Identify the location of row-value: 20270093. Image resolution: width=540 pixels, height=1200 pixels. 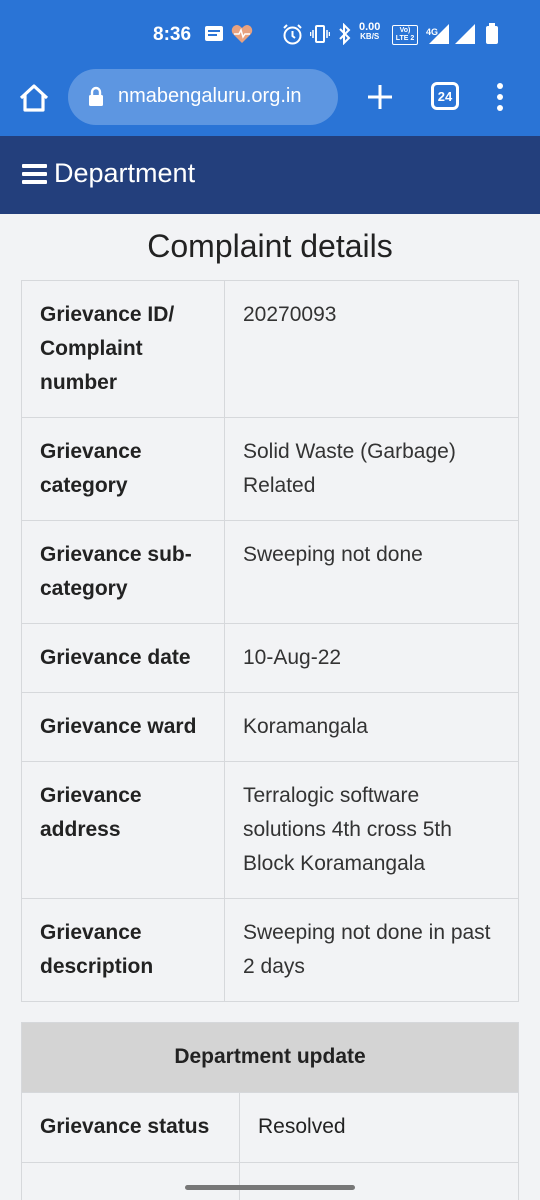
(371, 349).